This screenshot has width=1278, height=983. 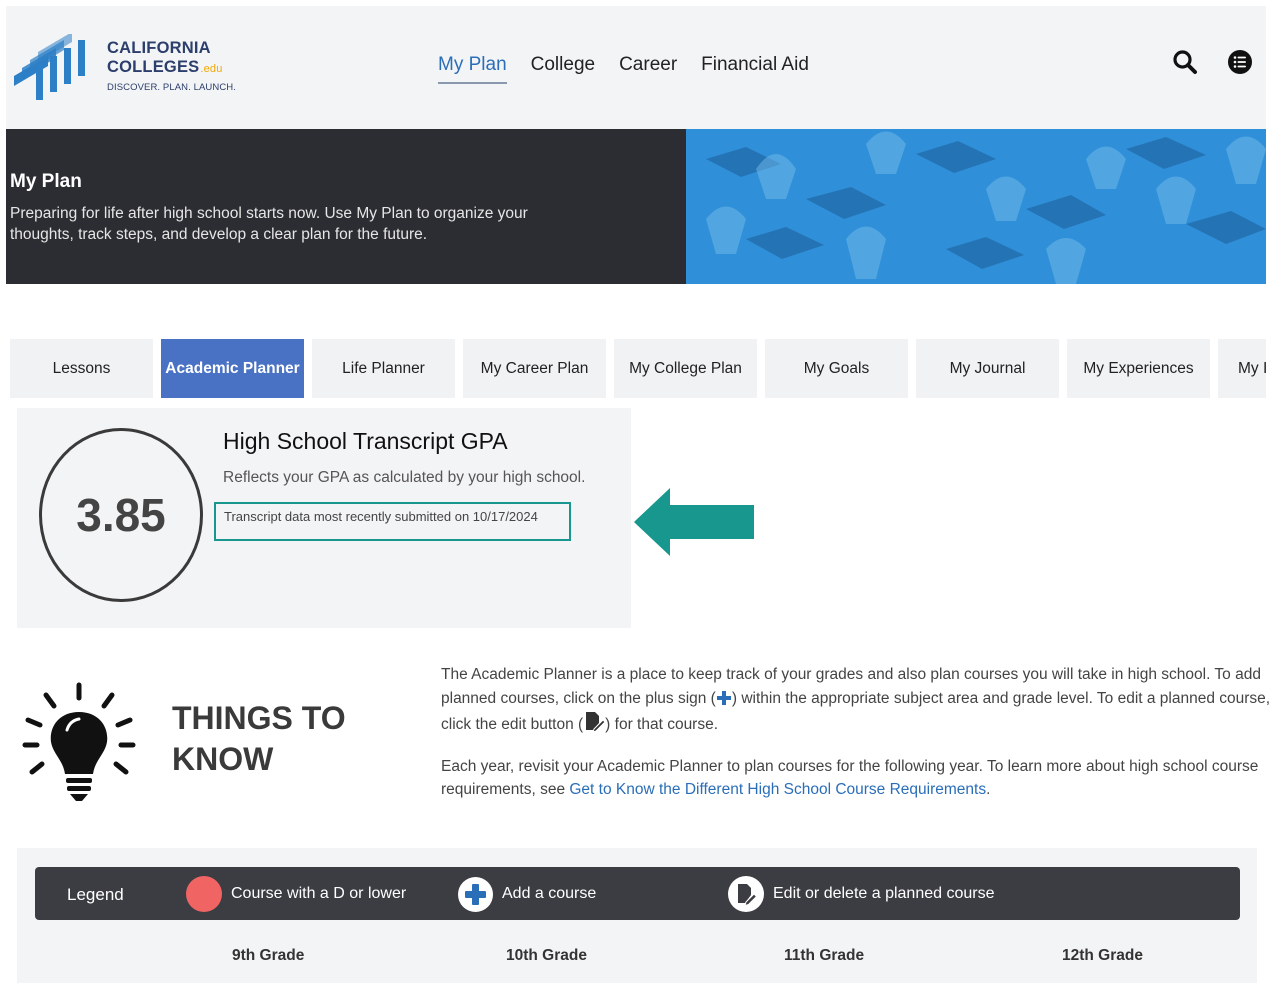 I want to click on nav-my-plan: My Plan, so click(x=472, y=69).